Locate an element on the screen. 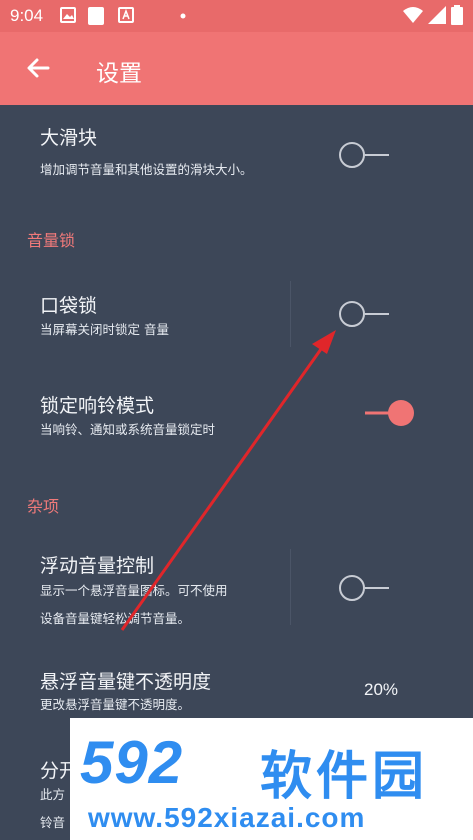  dot-icon is located at coordinates (183, 16).